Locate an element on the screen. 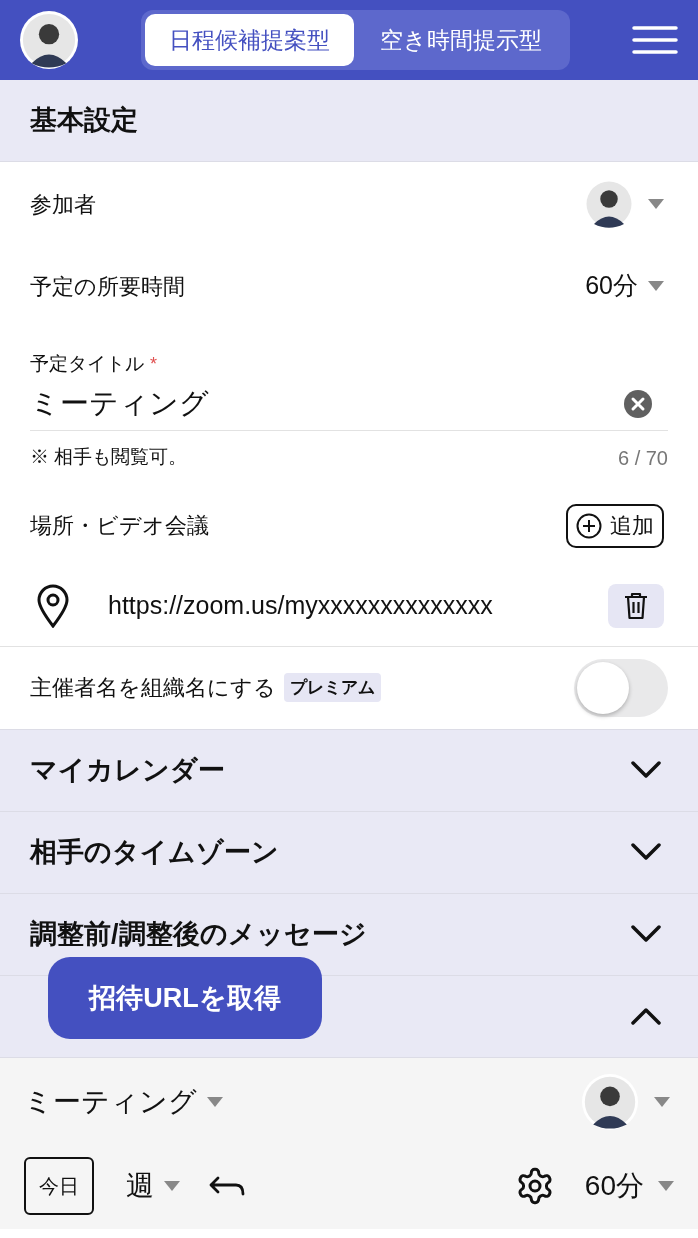 The image size is (698, 1238). premium-badge: プレミアム is located at coordinates (332, 687).